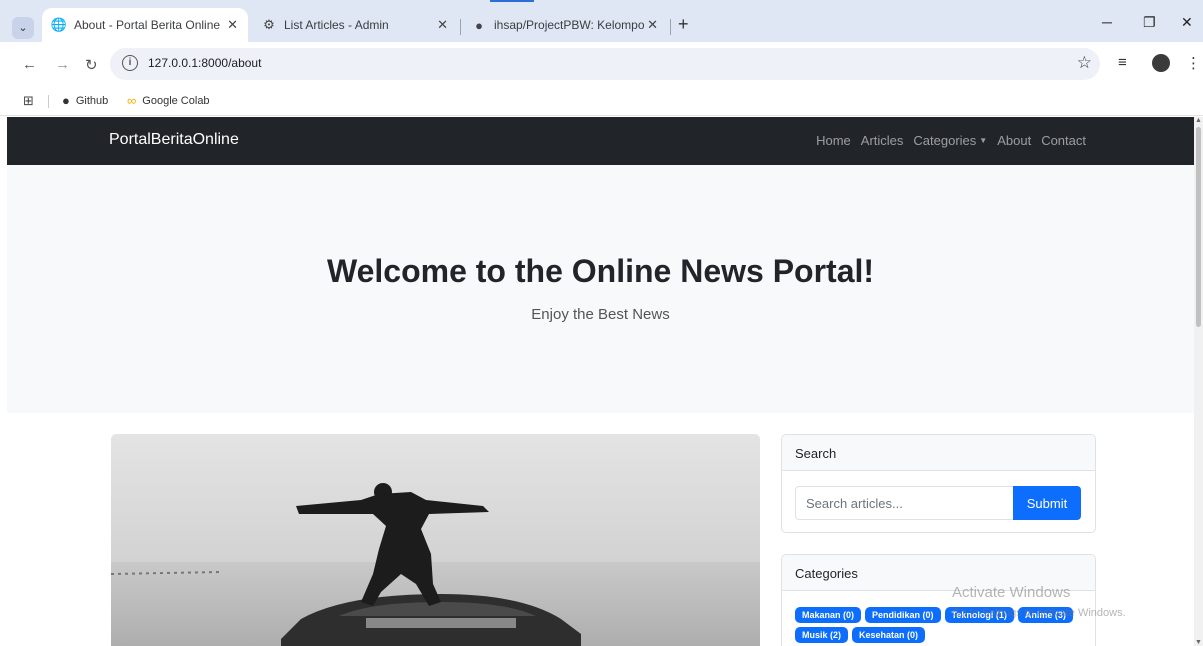 The height and width of the screenshot is (646, 1203). What do you see at coordinates (822, 635) in the screenshot?
I see `category-badge-musik: Musik (2)` at bounding box center [822, 635].